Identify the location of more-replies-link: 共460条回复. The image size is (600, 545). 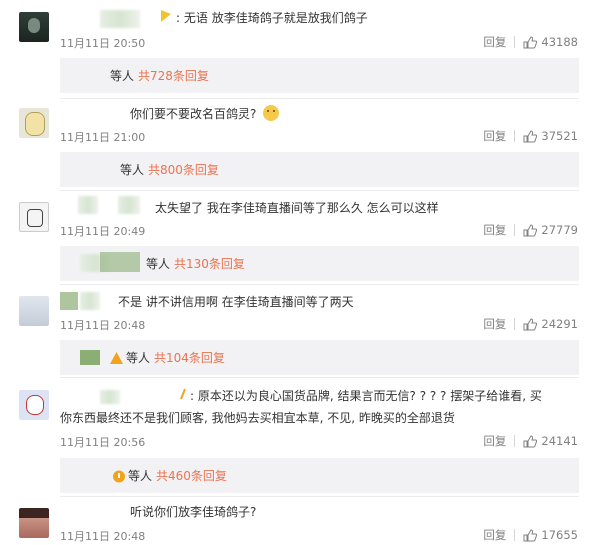
(191, 475).